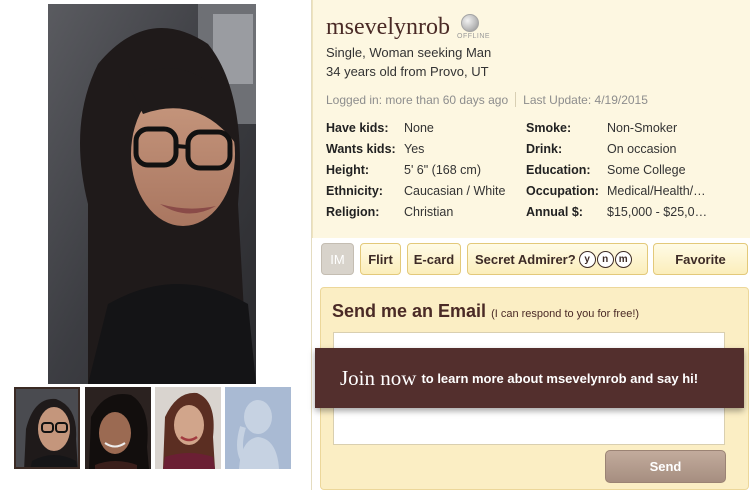 Image resolution: width=750 pixels, height=490 pixels. Describe the element at coordinates (434, 259) in the screenshot. I see `ecard-button: E-card` at that location.